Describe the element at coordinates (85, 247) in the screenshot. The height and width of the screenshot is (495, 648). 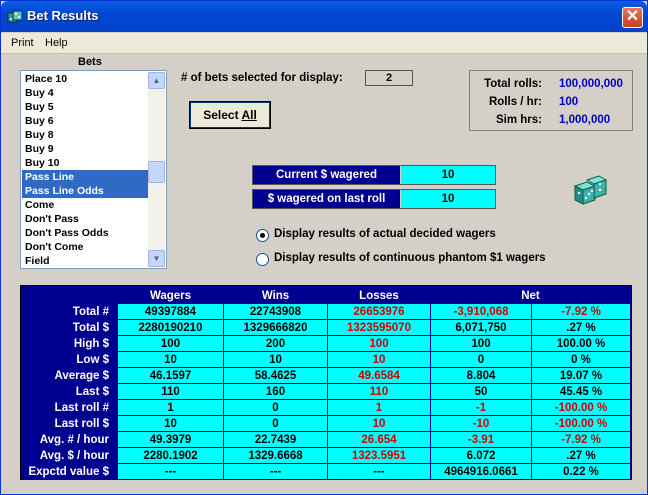
I see `bet-list-item: Don't Come` at that location.